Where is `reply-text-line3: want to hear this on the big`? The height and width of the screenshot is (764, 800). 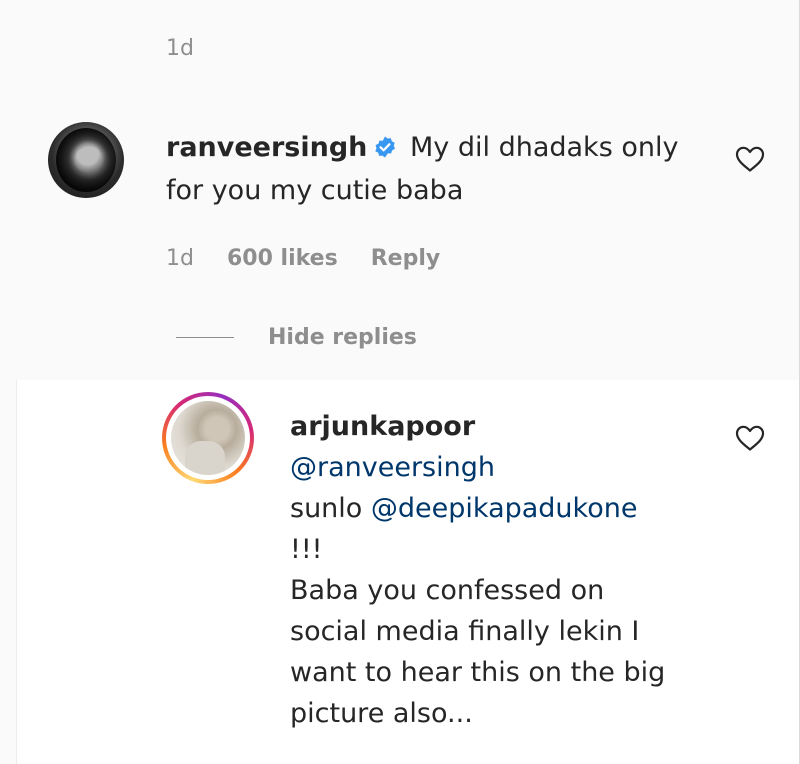 reply-text-line3: want to hear this on the big is located at coordinates (478, 672).